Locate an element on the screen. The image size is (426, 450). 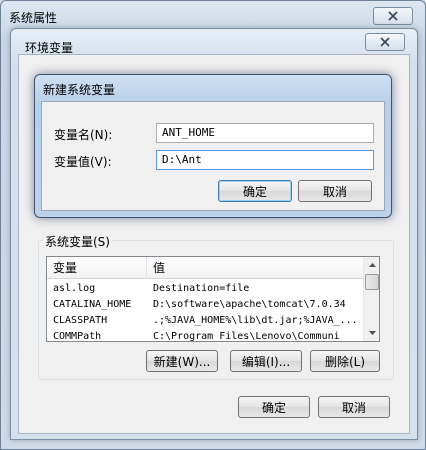
dialog-cancel-button: 取消 is located at coordinates (335, 191).